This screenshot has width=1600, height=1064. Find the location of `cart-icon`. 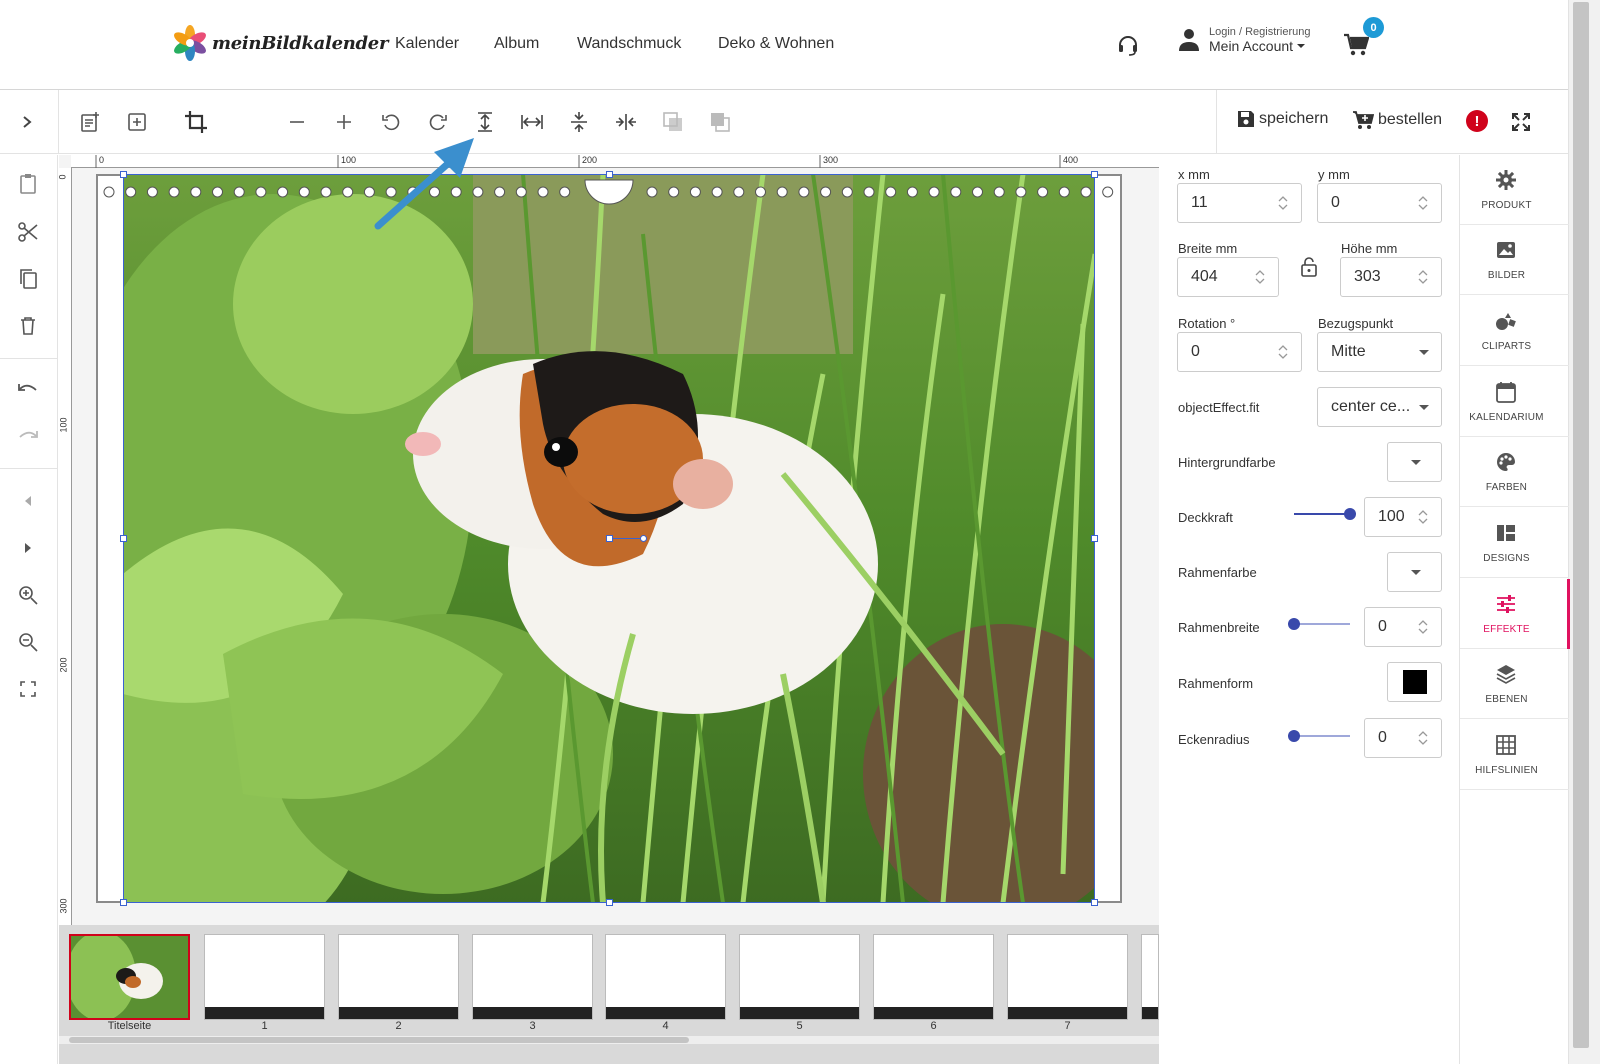

cart-icon is located at coordinates (1356, 45).